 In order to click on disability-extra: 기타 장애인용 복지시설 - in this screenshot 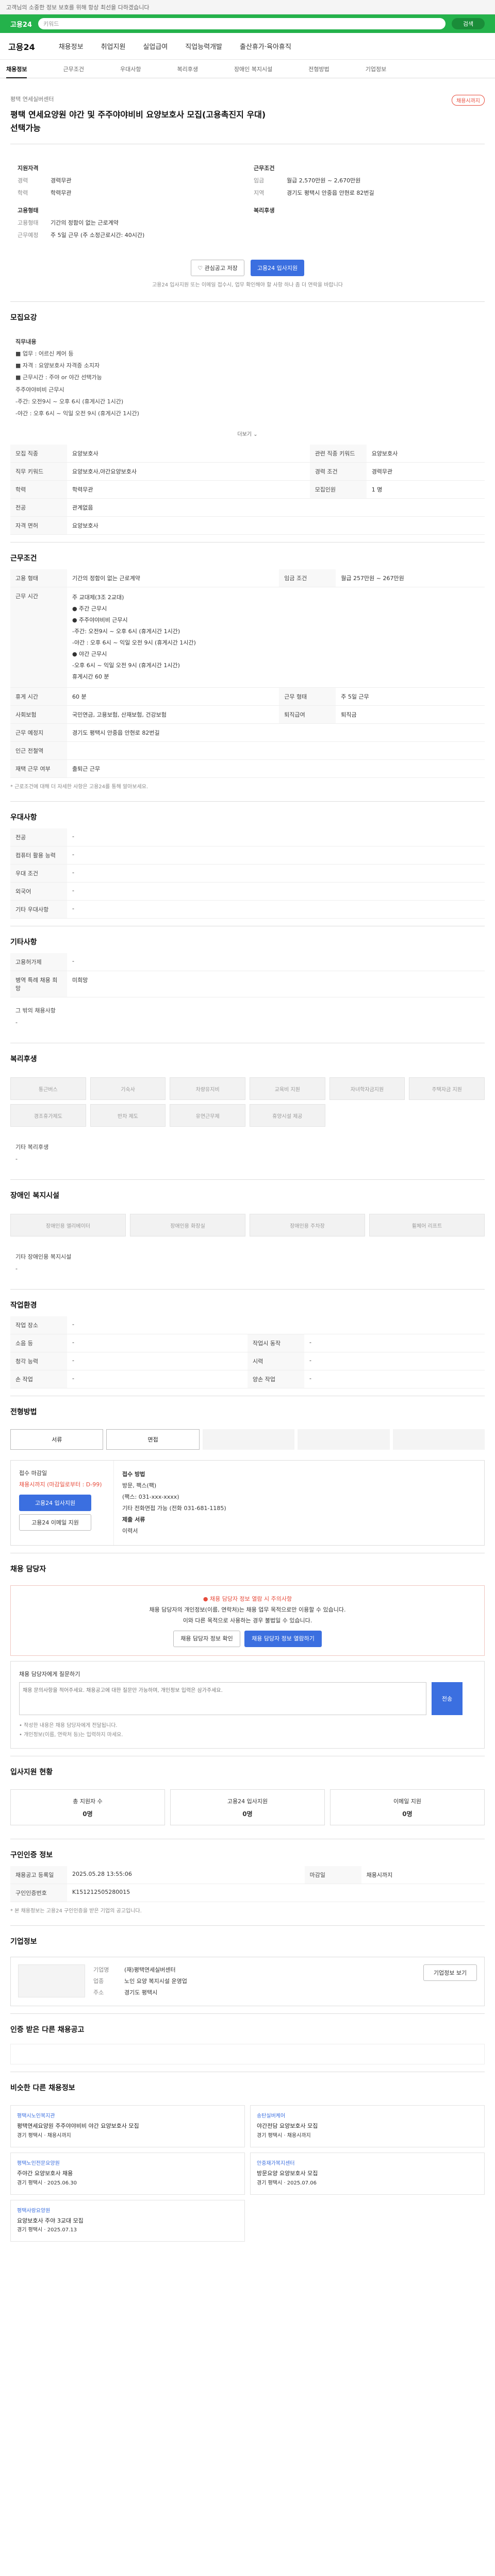, I will do `click(43, 1263)`.